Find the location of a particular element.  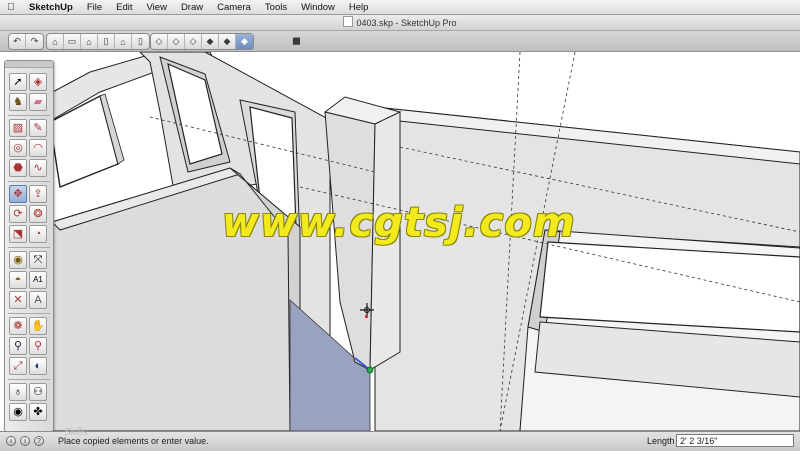

undo-redo-group: ↶ ↷ is located at coordinates (26, 41).